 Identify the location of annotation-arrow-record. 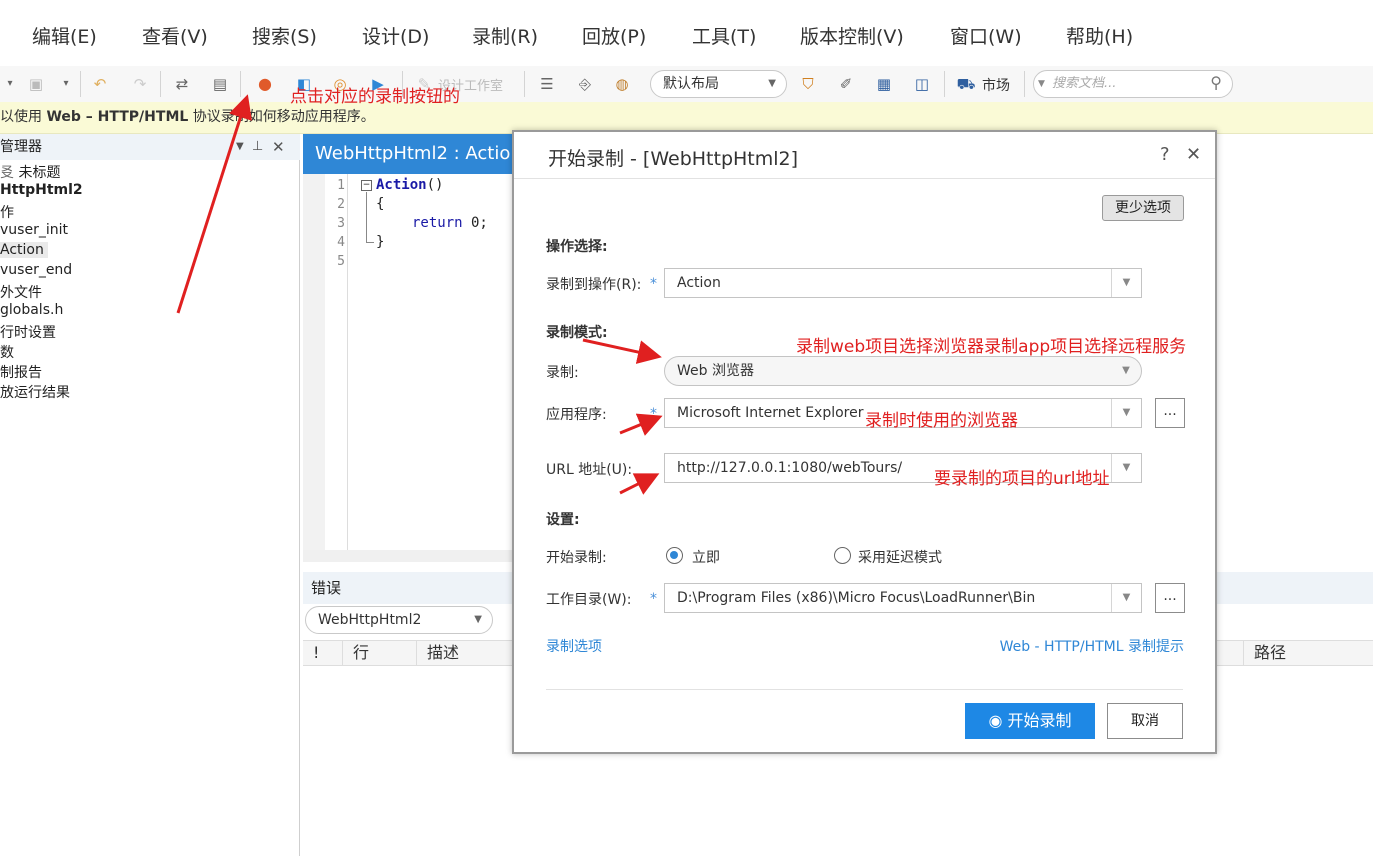
(214, 204).